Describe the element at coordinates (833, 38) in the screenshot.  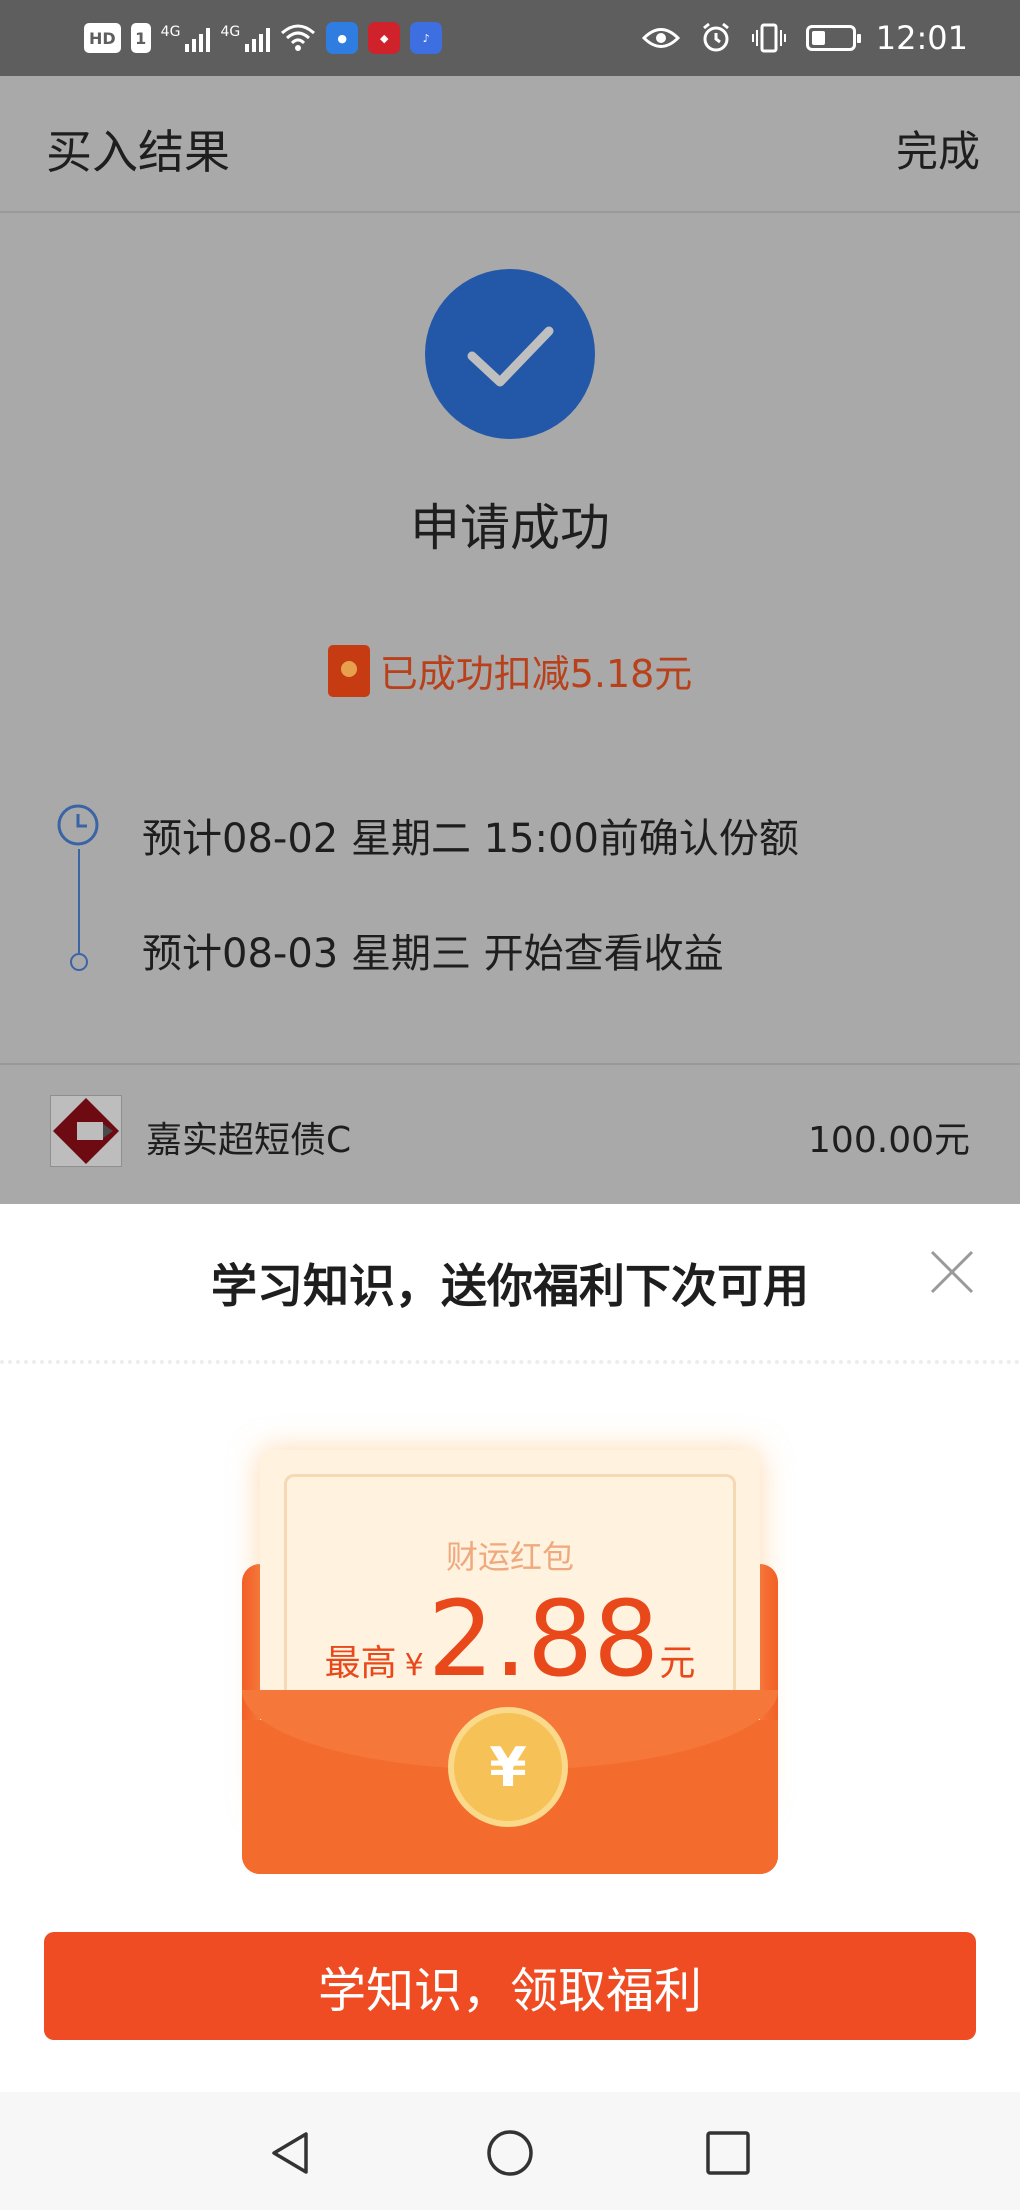
I see `battery-icon` at that location.